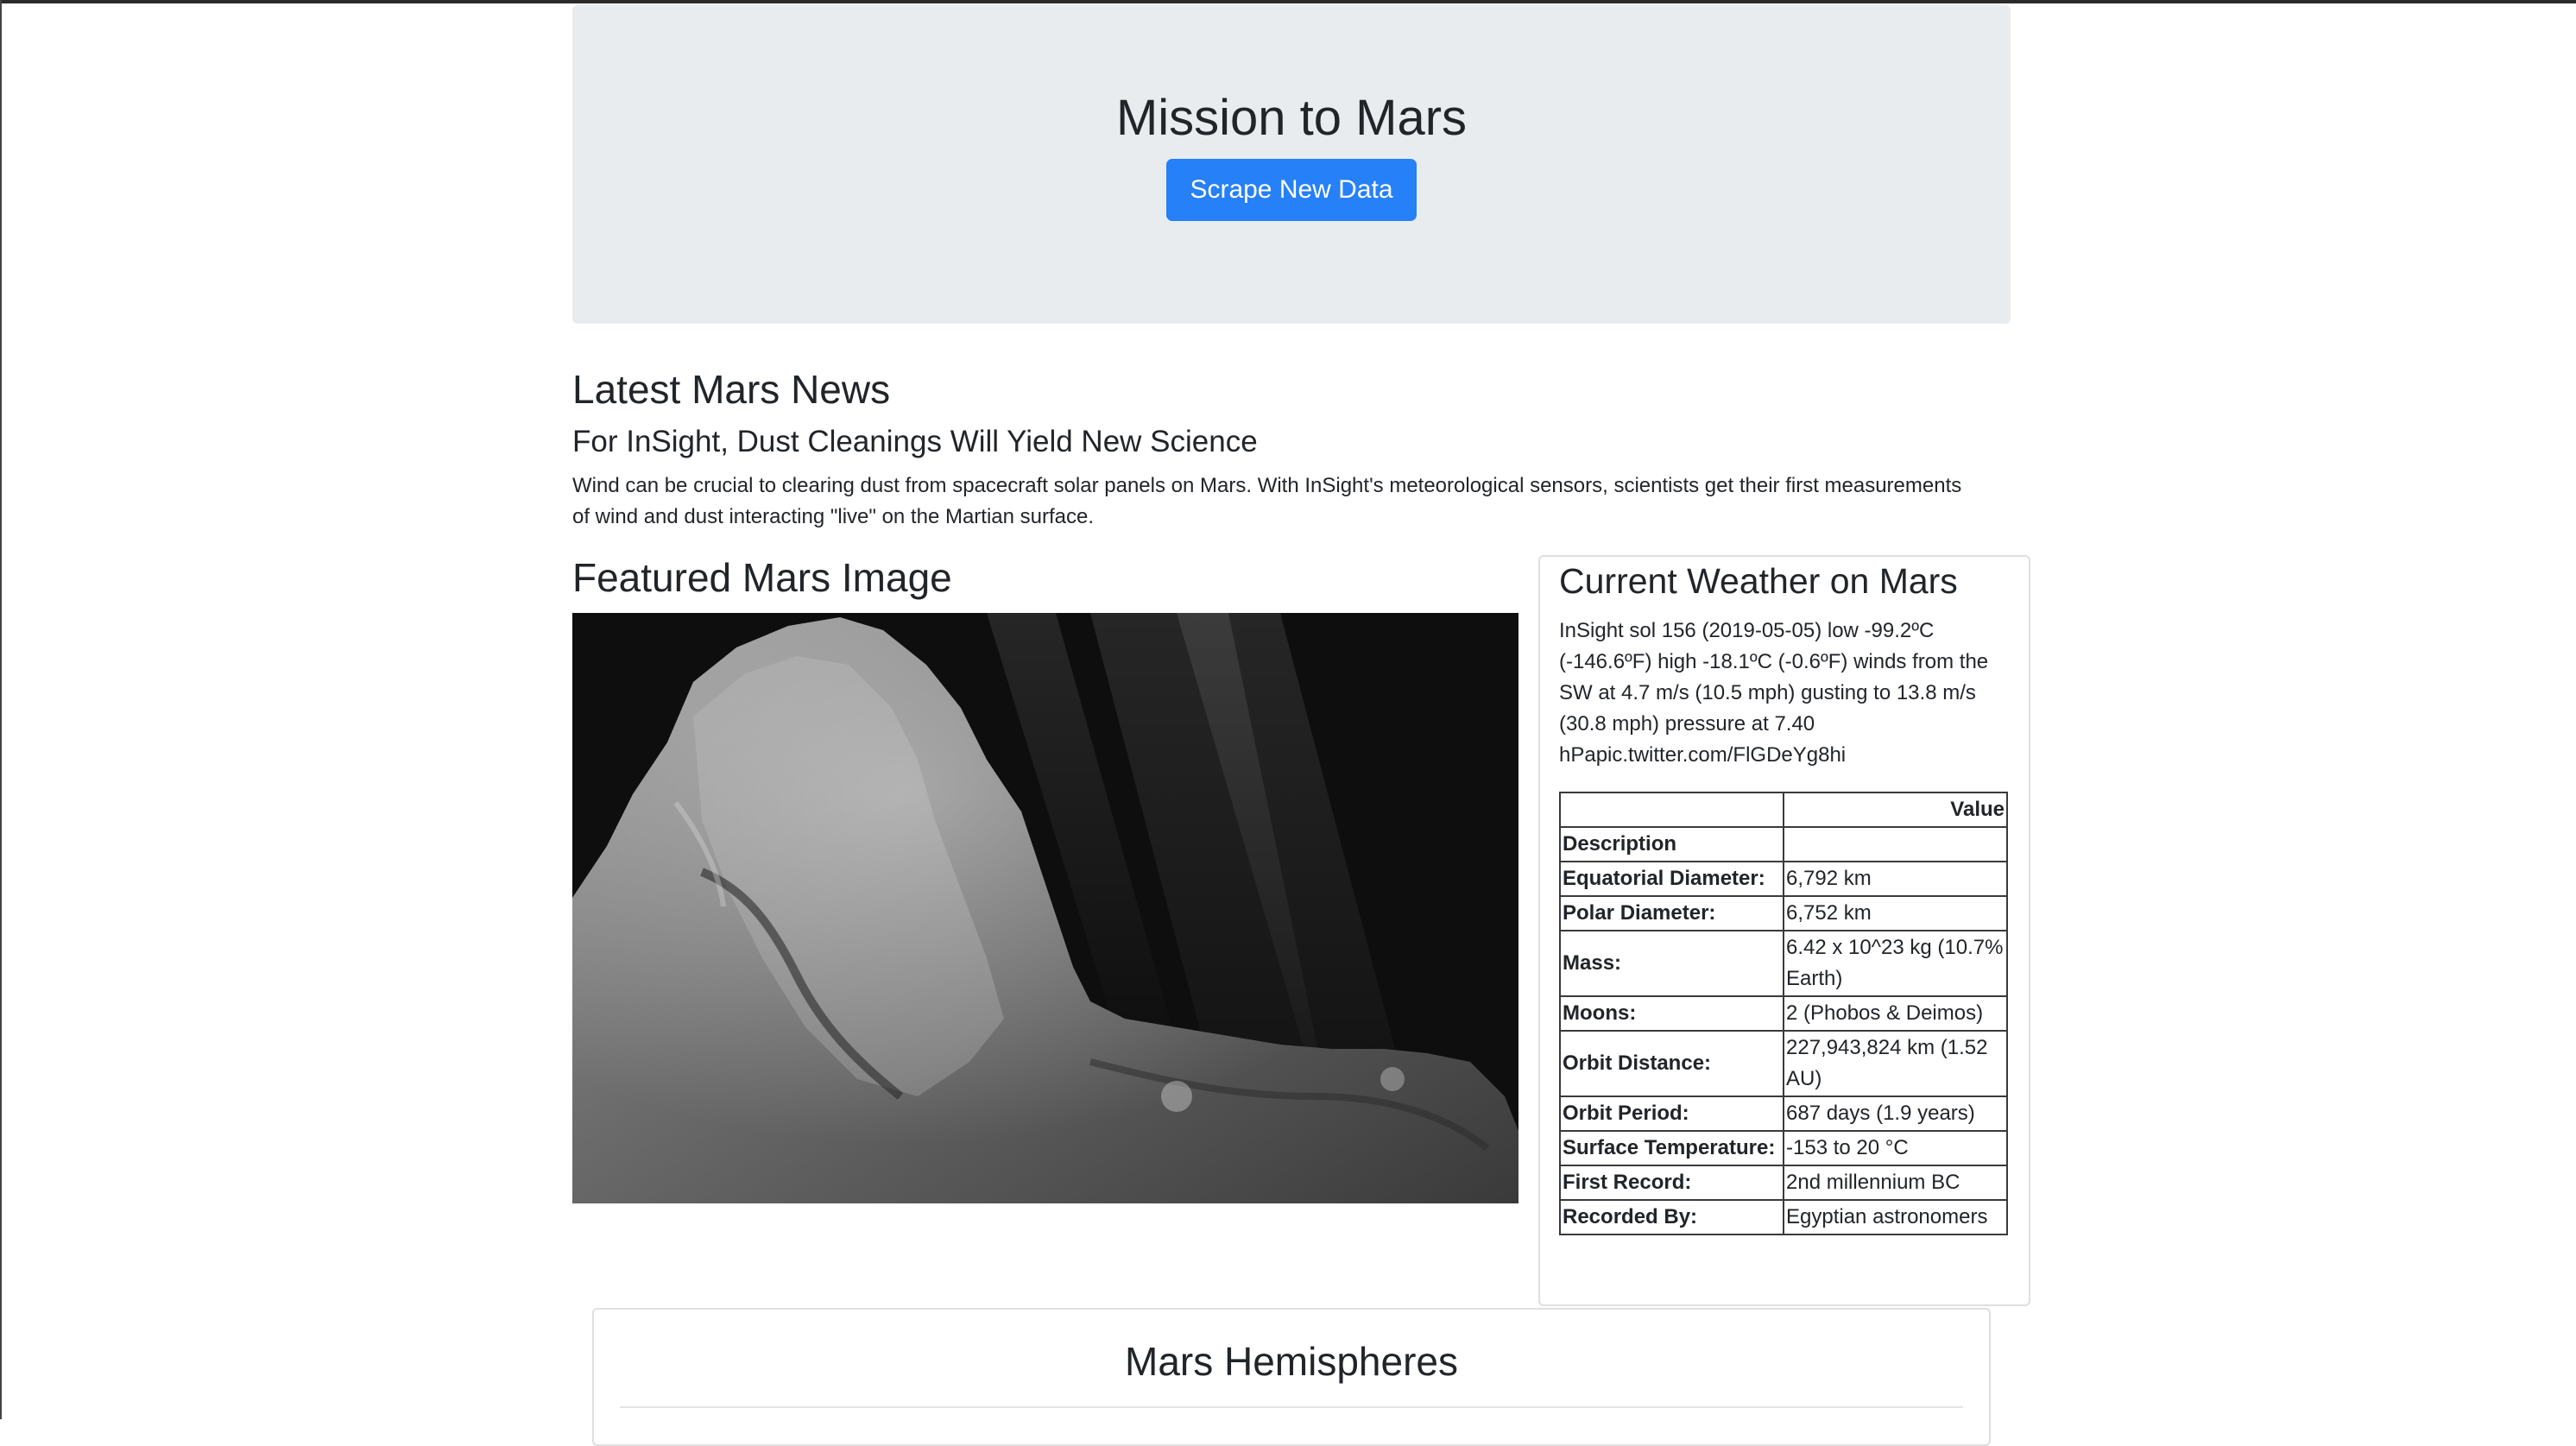 Image resolution: width=2576 pixels, height=1446 pixels. I want to click on table-row: Surface Temperature: -153 to 20 °C, so click(1783, 1148).